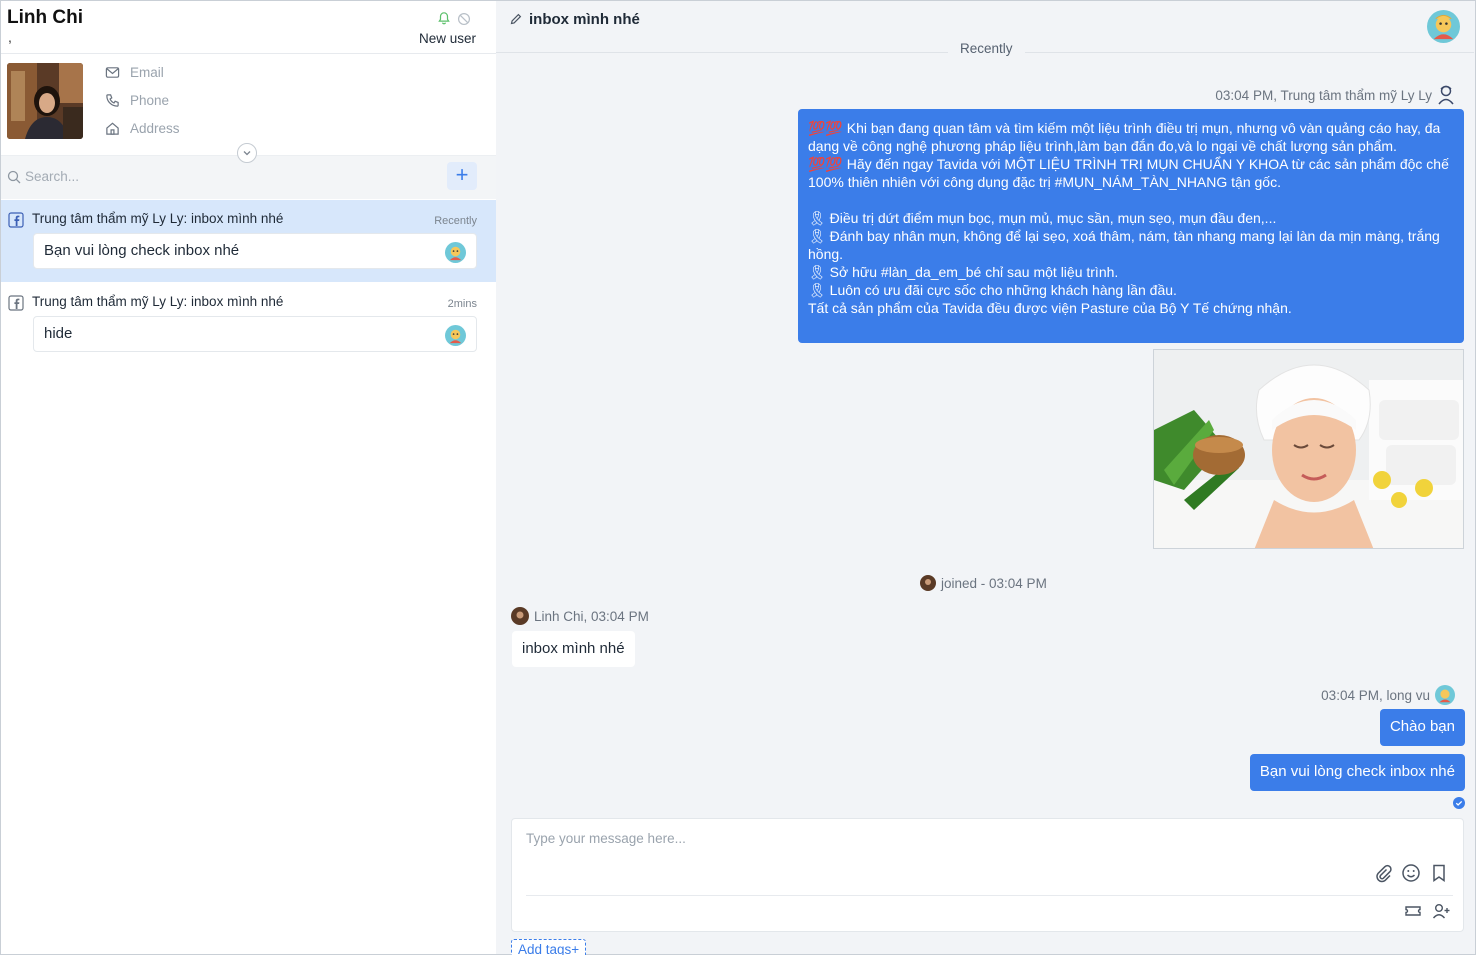  Describe the element at coordinates (462, 304) in the screenshot. I see `conversation-time: 2mins` at that location.